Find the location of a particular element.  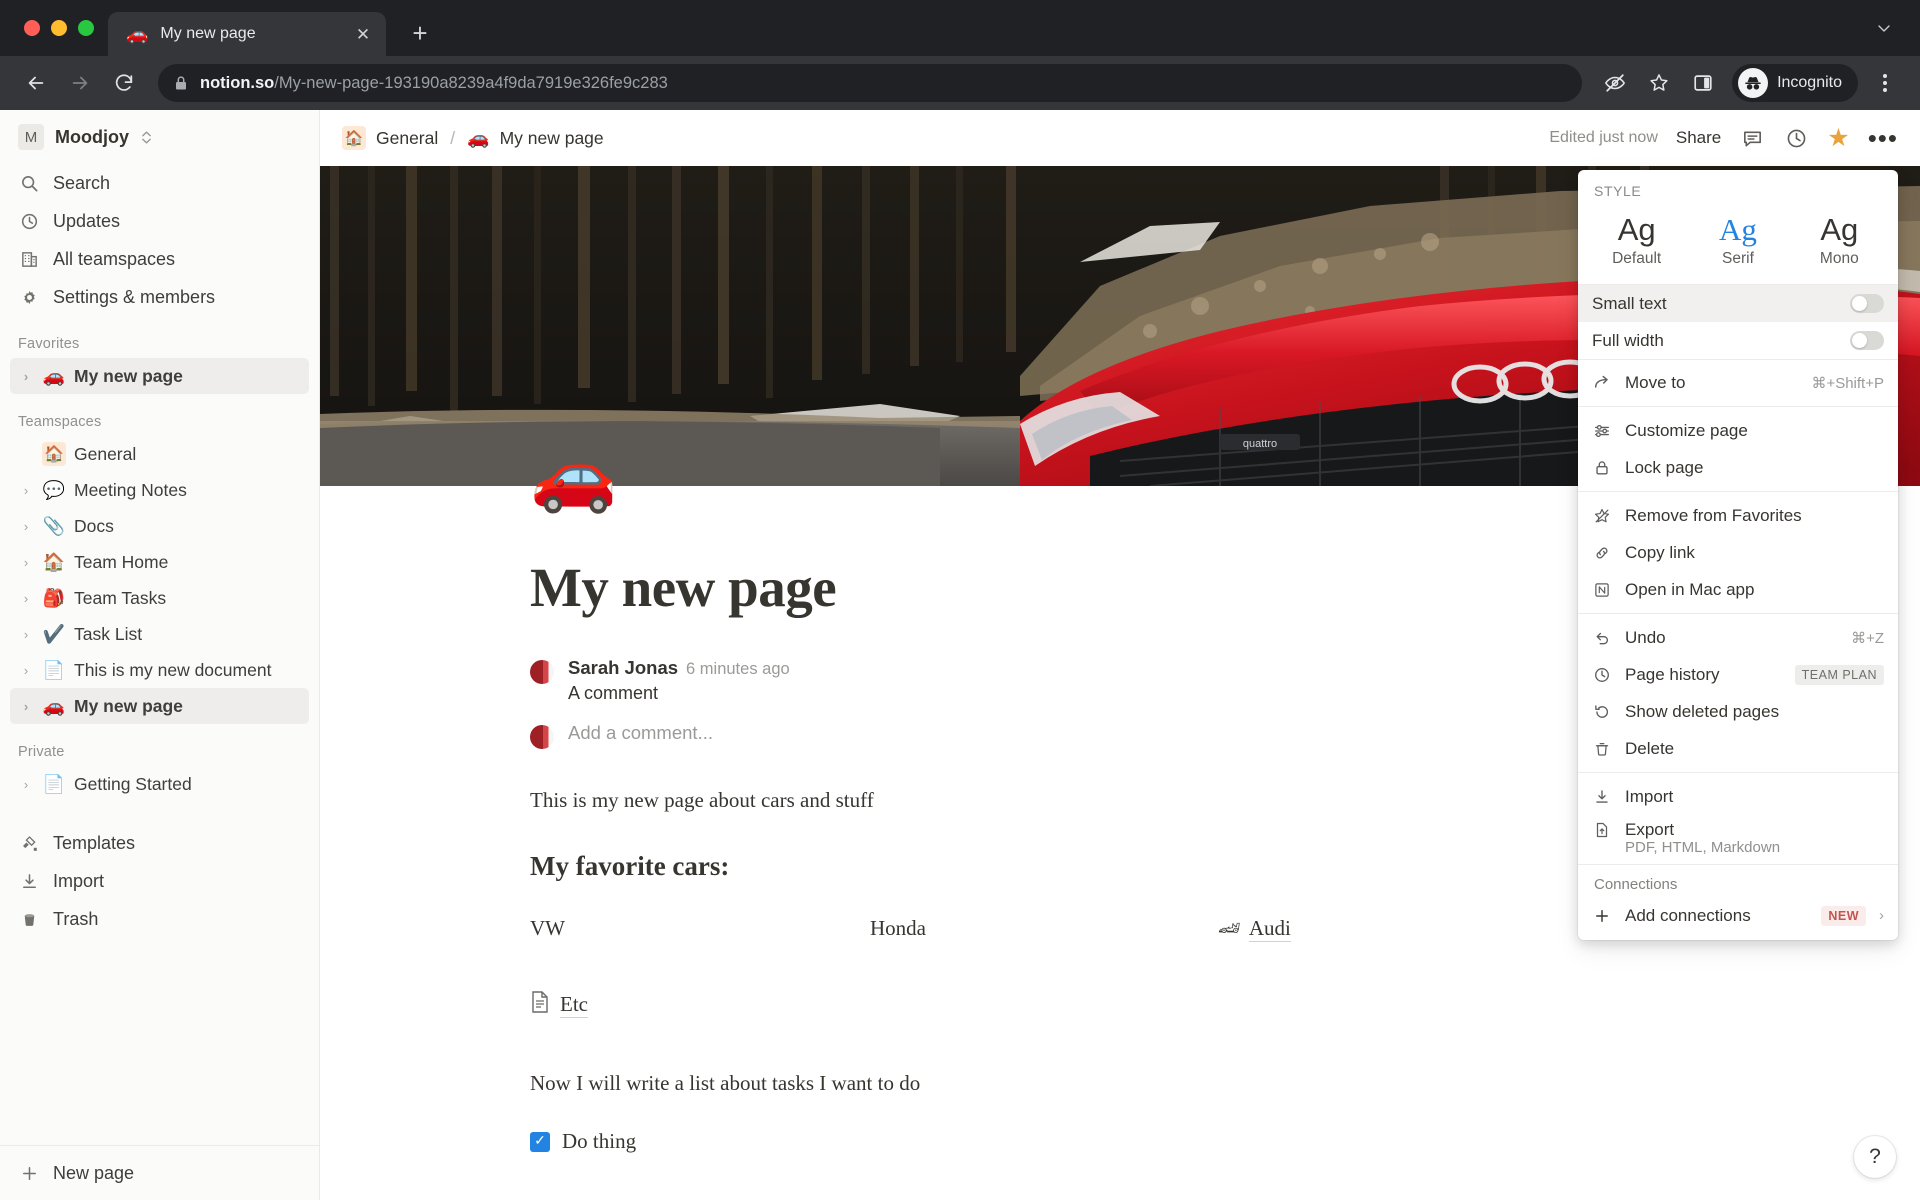

sidebar-bottom-links: Templates Import Trash is located at coordinates (159, 877).